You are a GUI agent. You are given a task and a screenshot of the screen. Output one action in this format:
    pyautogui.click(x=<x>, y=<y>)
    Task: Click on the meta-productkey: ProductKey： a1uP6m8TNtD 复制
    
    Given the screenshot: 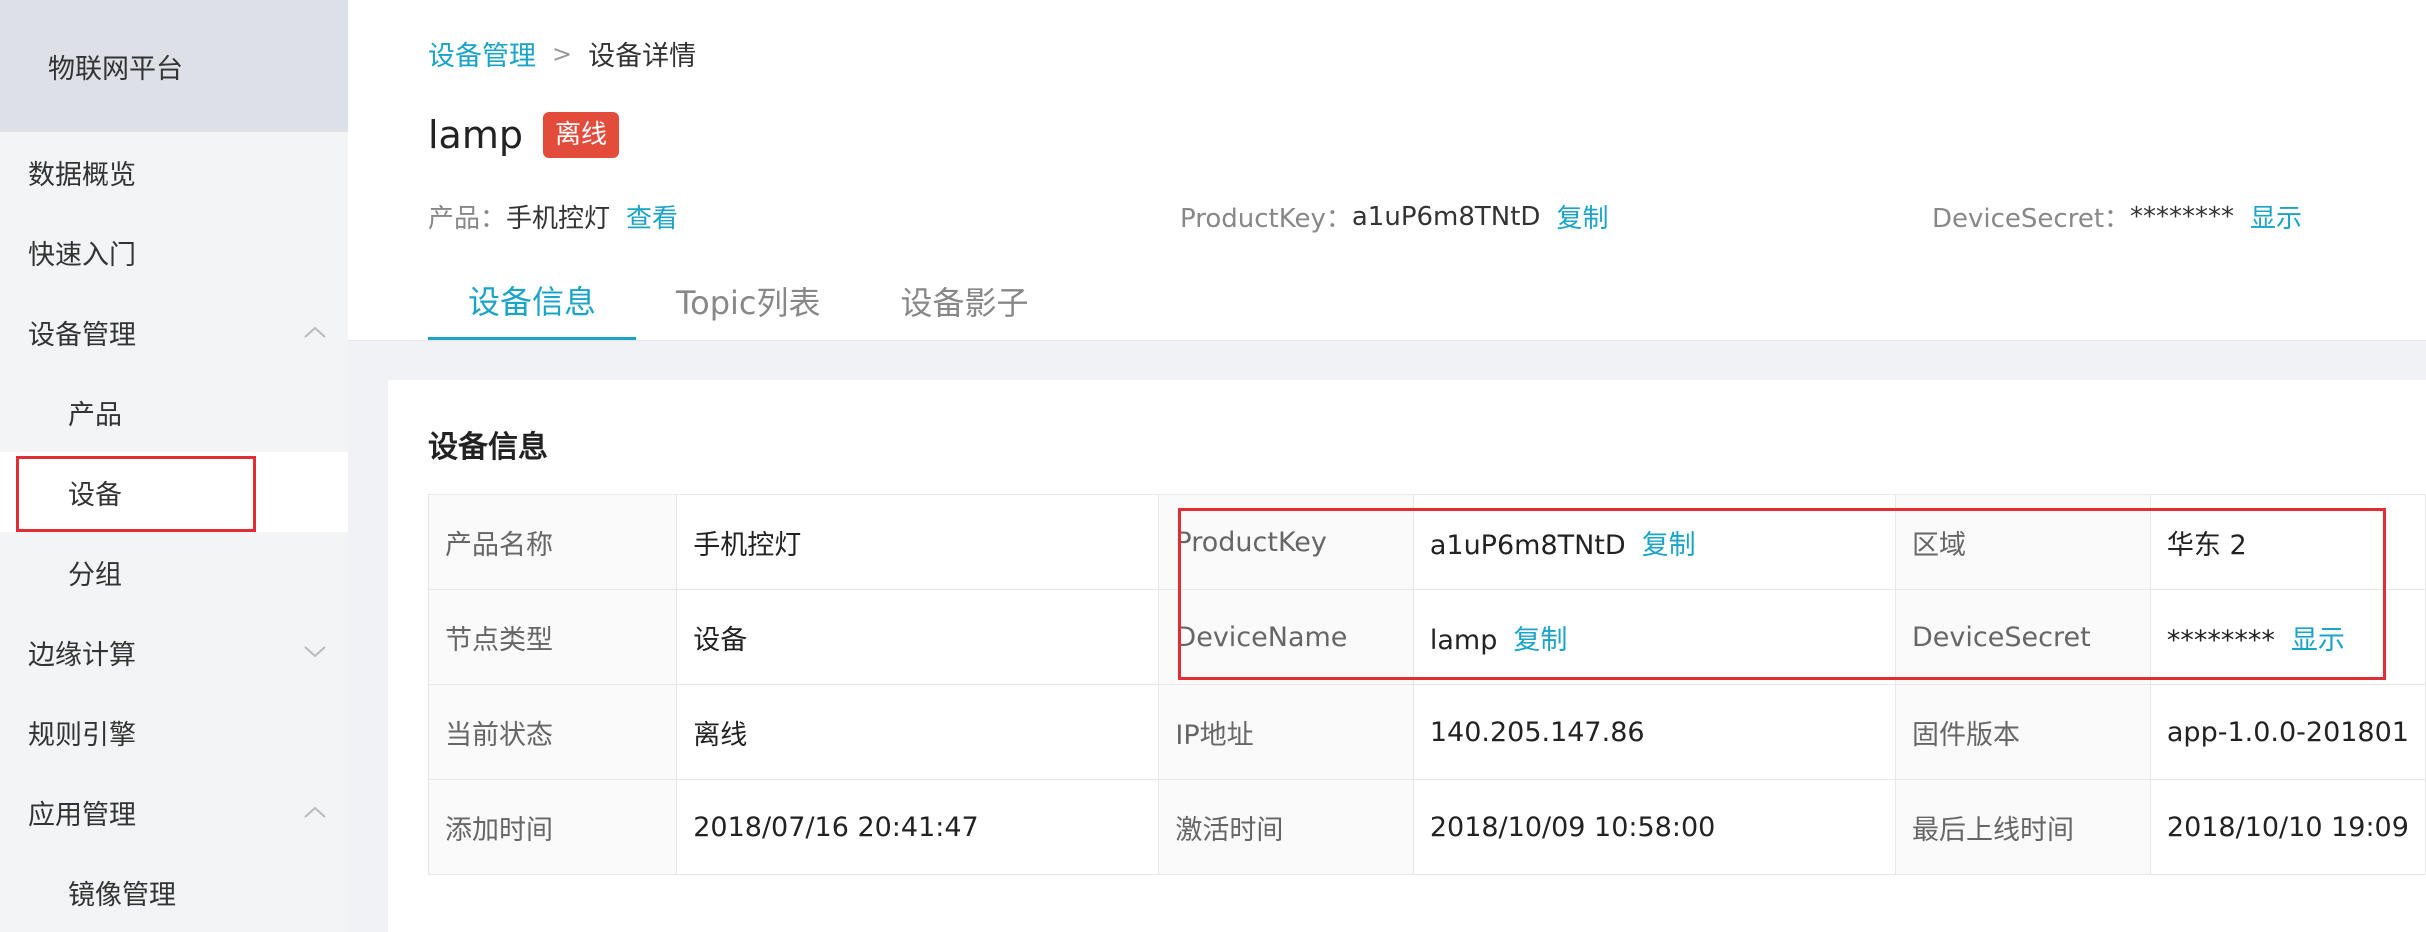 What is the action you would take?
    pyautogui.click(x=1394, y=216)
    